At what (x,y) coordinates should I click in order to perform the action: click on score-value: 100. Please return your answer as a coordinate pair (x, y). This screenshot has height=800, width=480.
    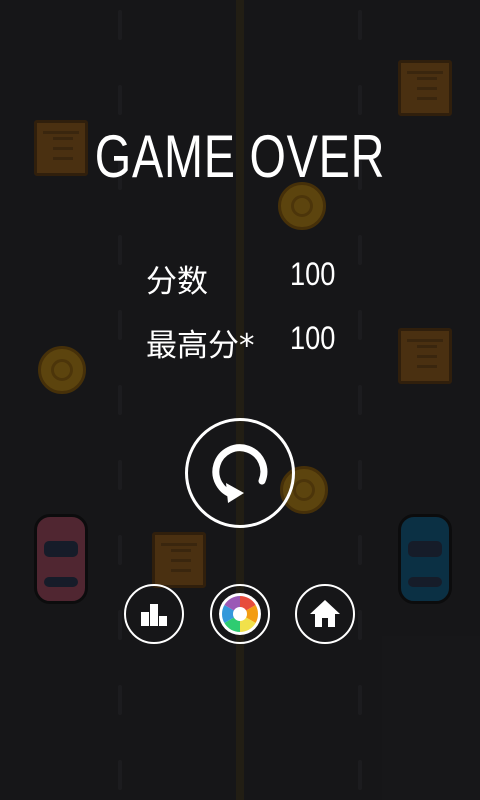
    Looking at the image, I should click on (313, 274).